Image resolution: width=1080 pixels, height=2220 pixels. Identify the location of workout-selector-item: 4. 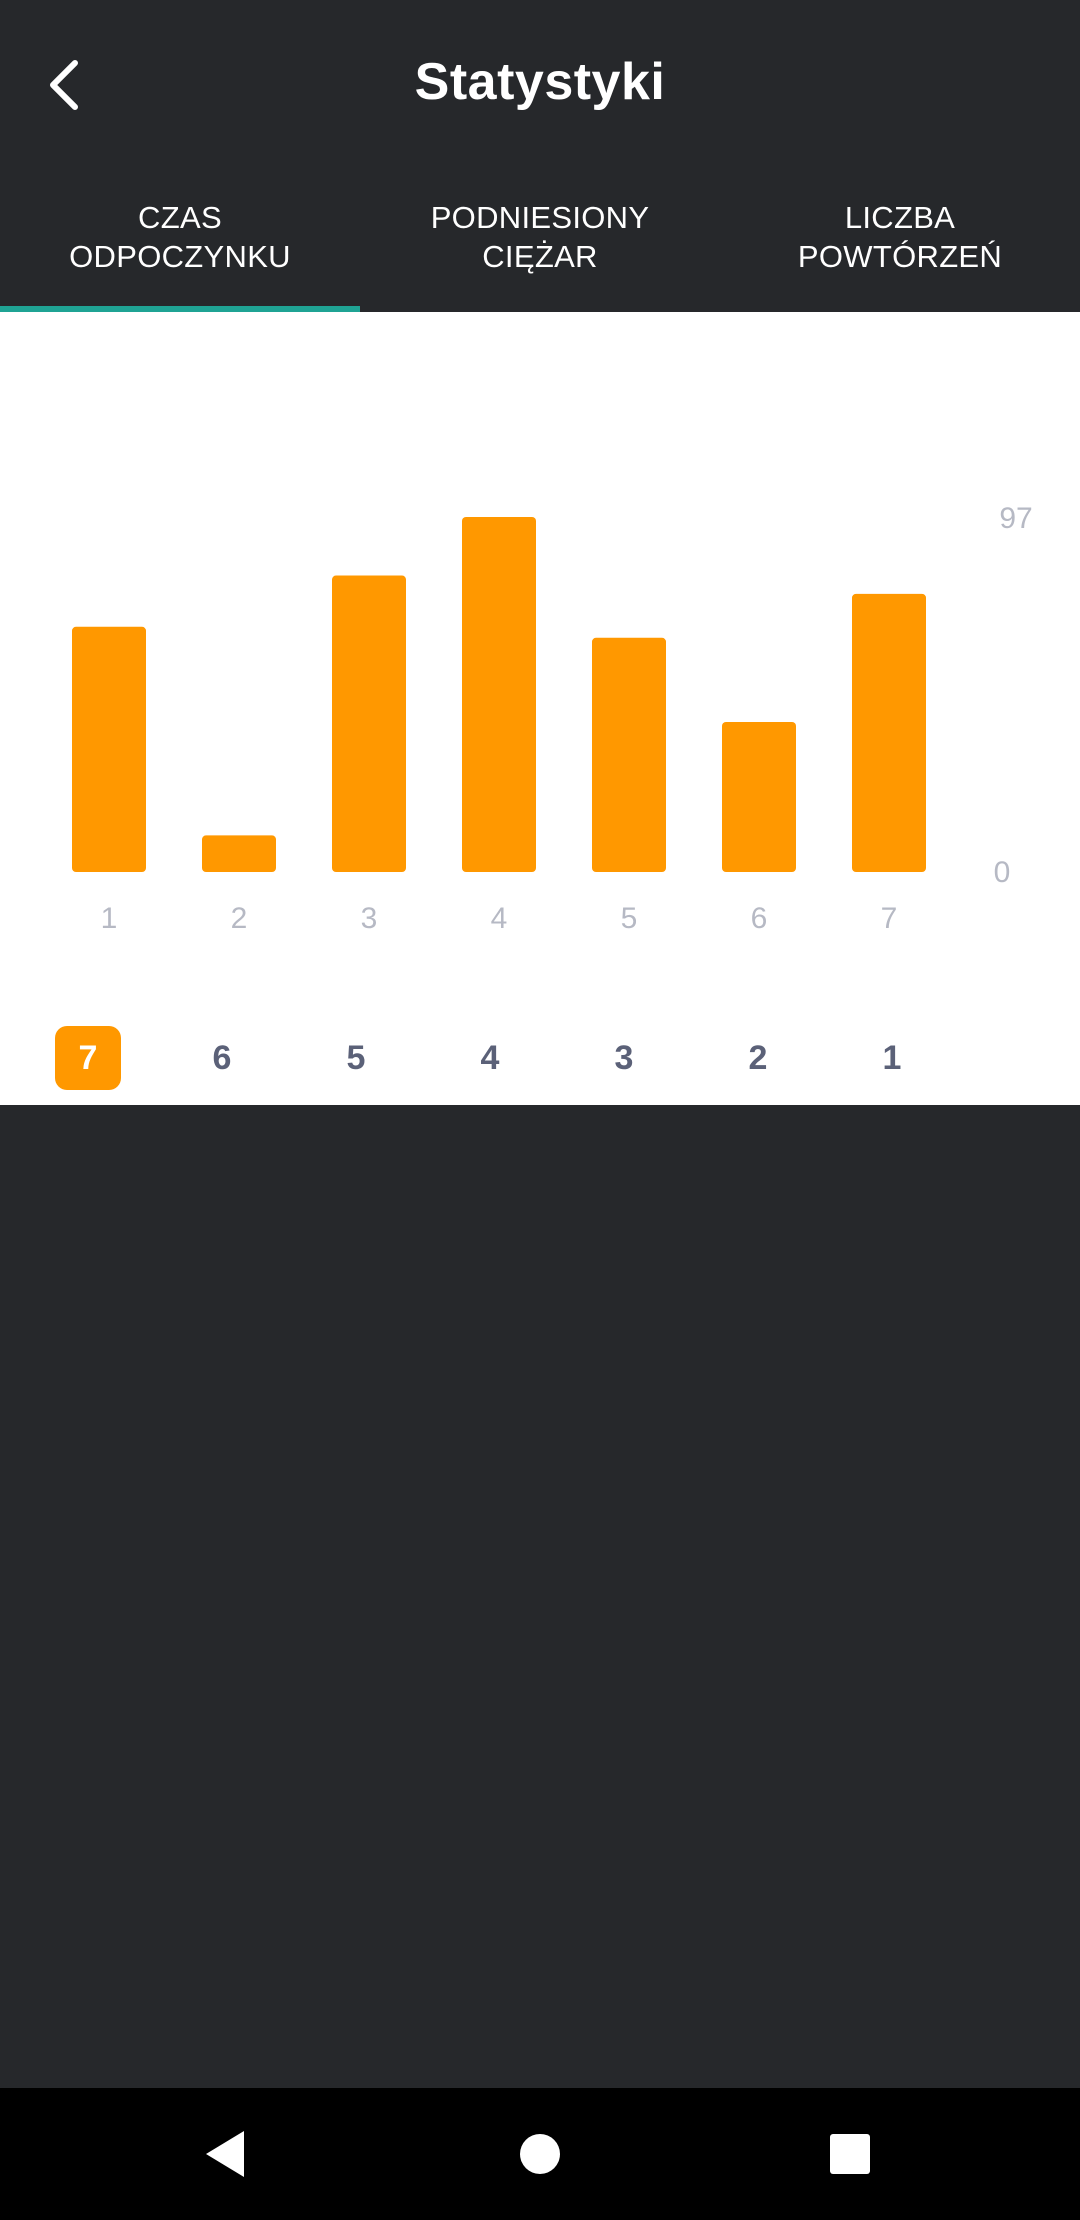
(490, 1058).